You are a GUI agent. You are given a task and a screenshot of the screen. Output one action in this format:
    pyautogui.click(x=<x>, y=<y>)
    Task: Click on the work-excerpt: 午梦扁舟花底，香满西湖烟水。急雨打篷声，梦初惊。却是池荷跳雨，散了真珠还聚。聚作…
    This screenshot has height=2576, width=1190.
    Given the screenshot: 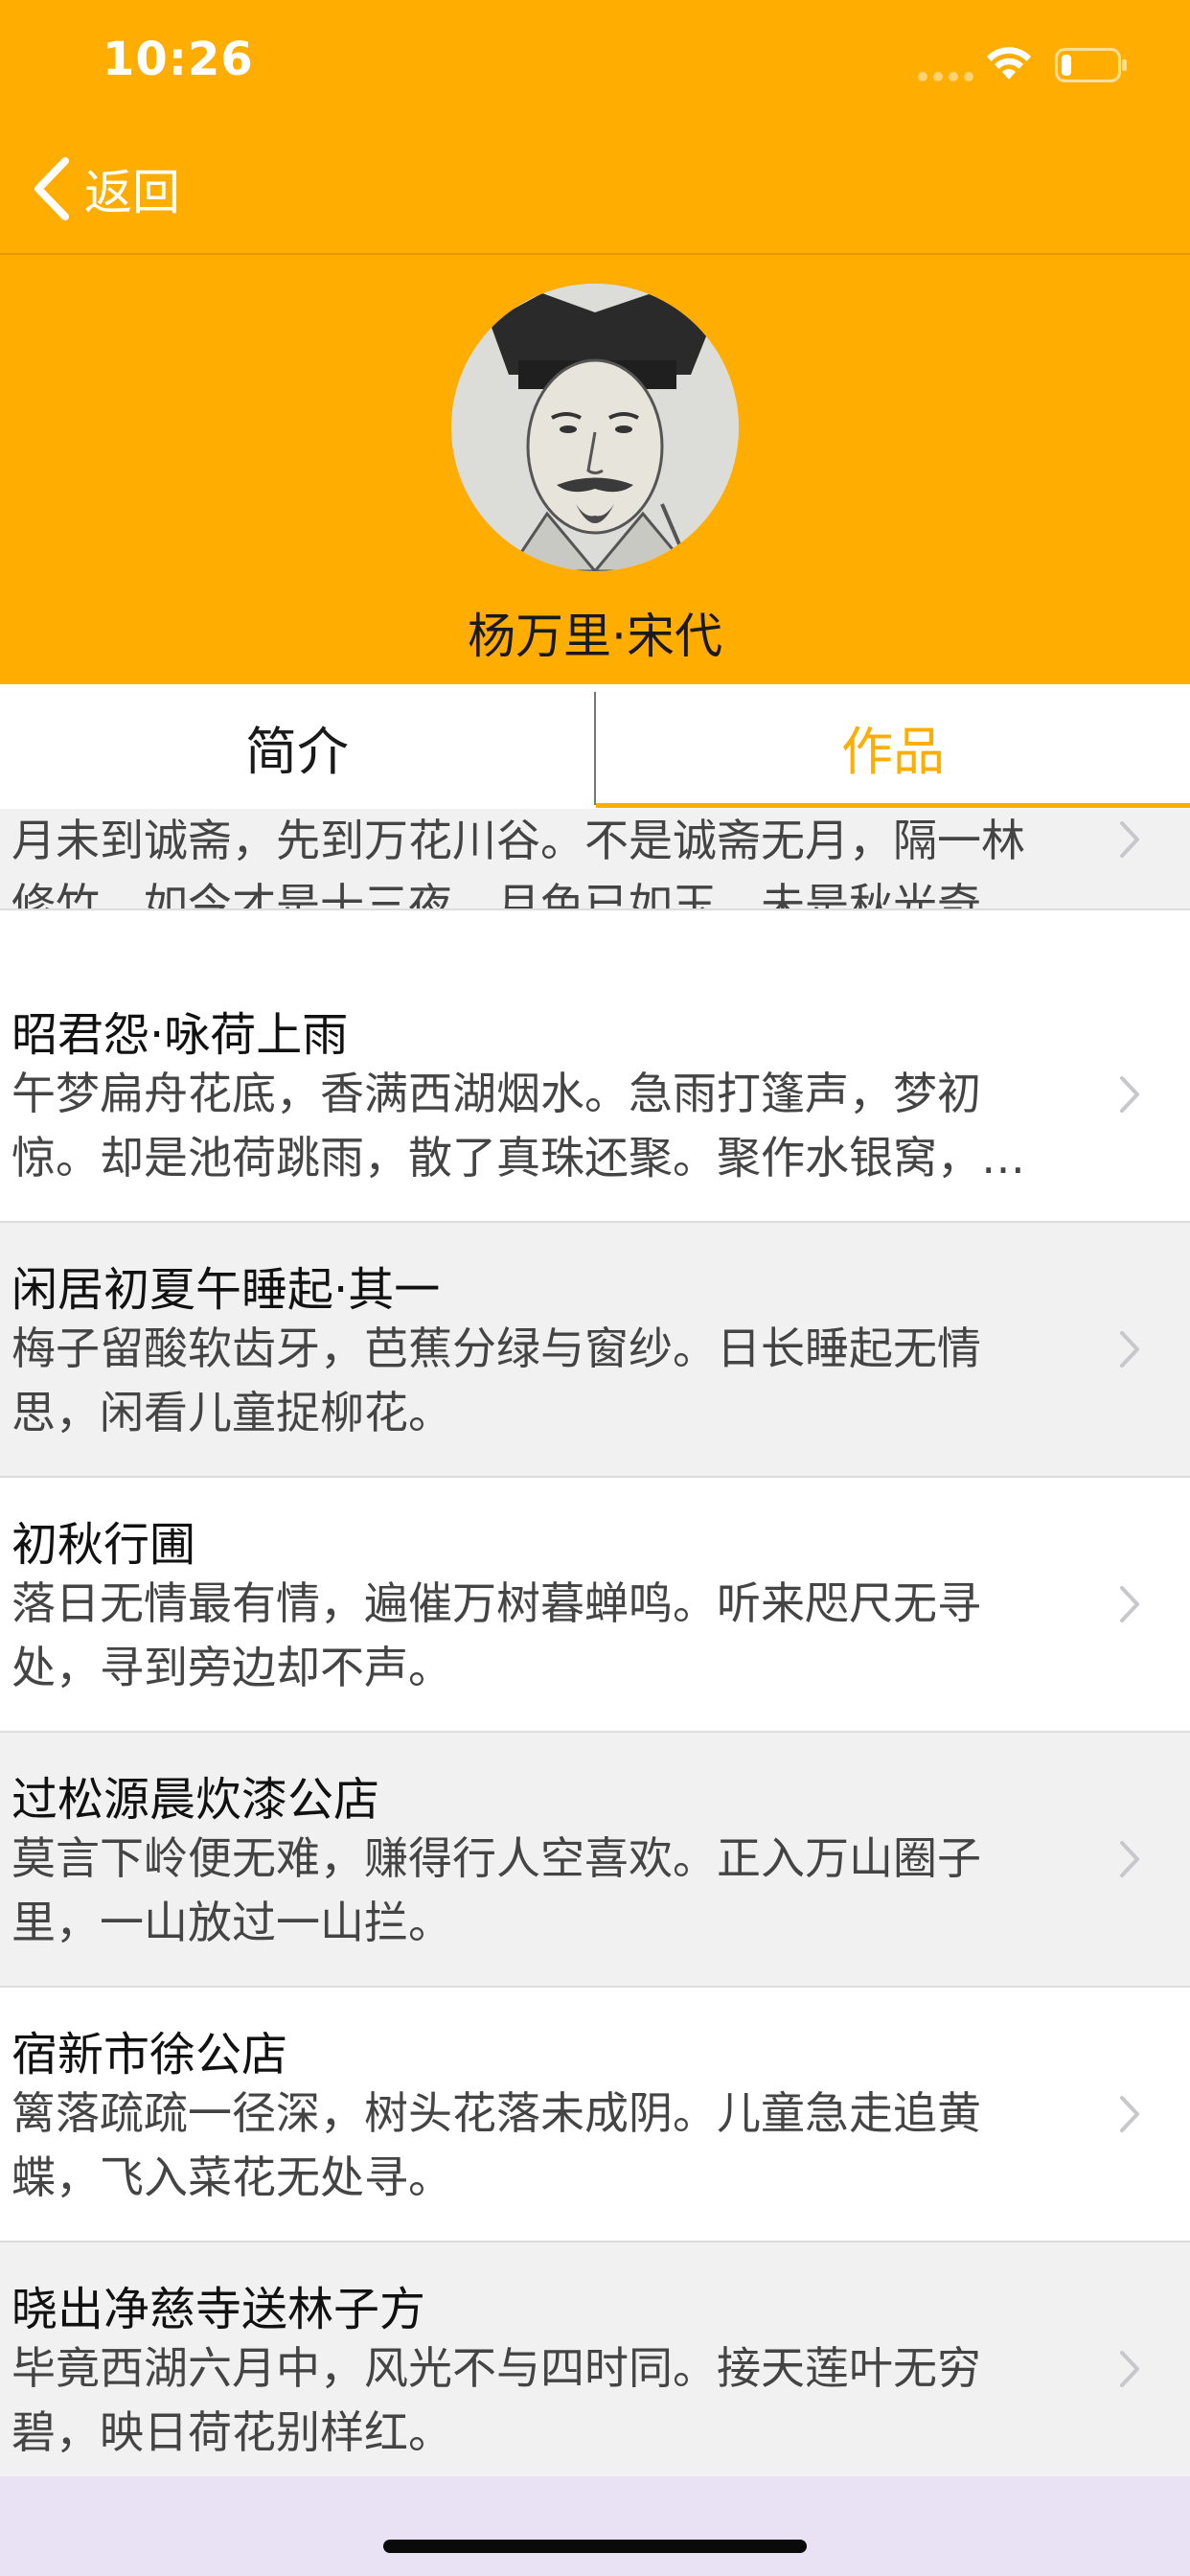 What is the action you would take?
    pyautogui.click(x=518, y=1126)
    